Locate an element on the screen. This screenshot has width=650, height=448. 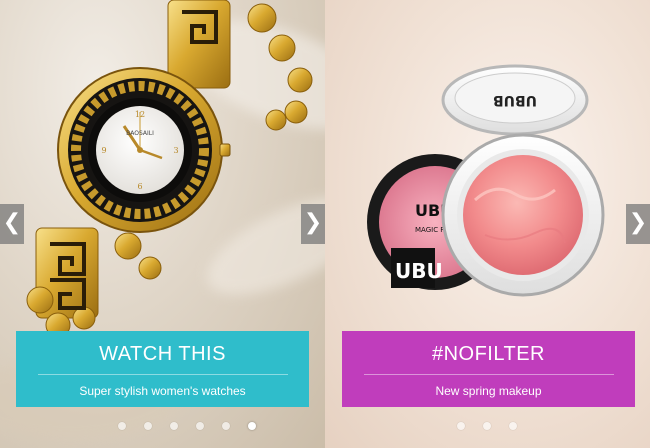
carousel-dot-active is located at coordinates (252, 426).